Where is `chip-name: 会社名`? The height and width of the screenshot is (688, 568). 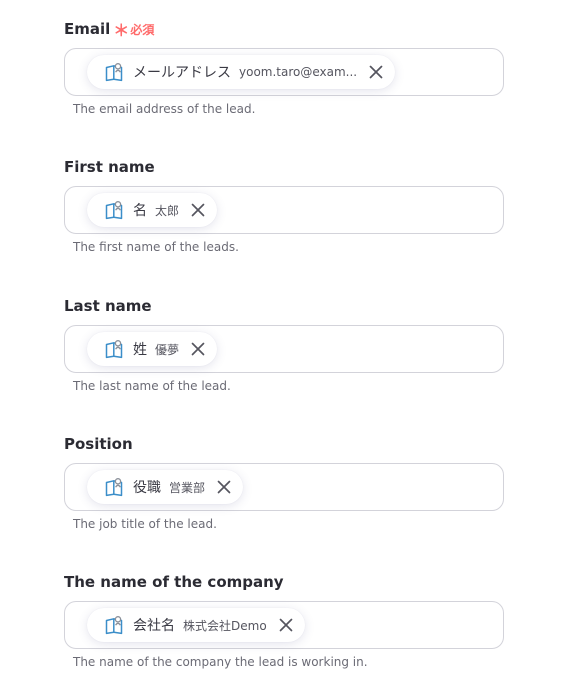
chip-name: 会社名 is located at coordinates (154, 626).